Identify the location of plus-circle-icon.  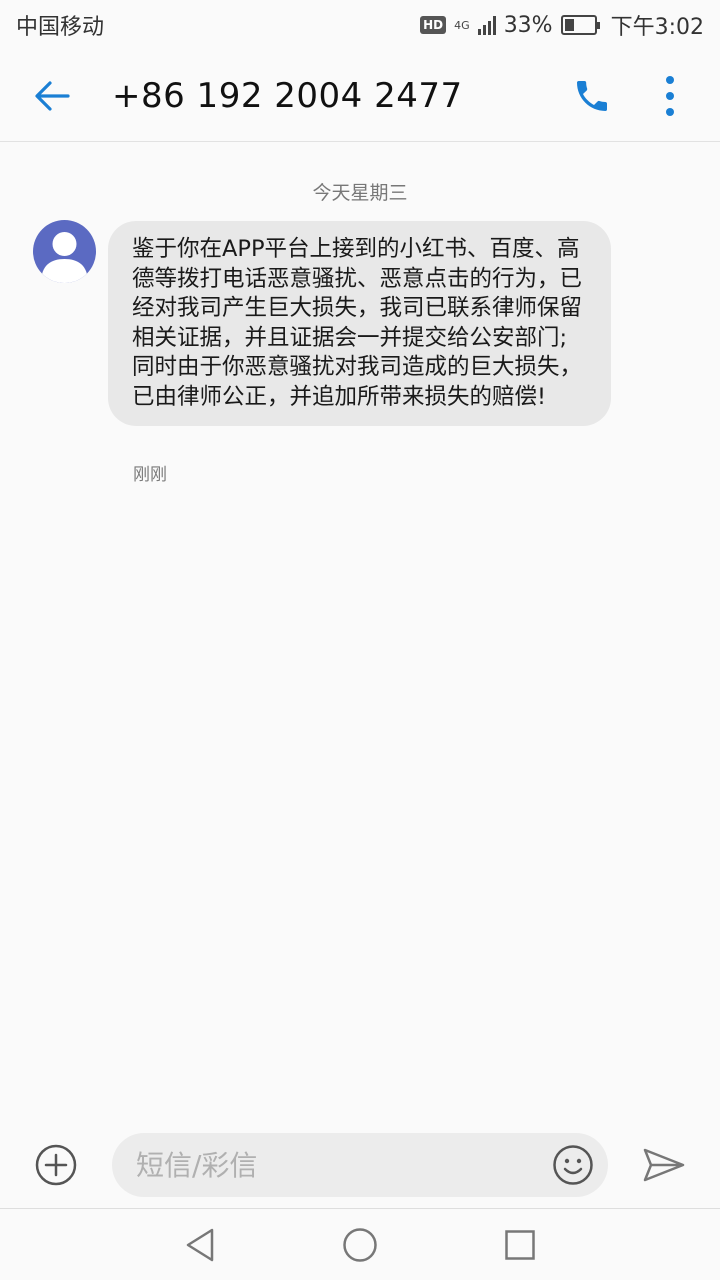
(56, 1165).